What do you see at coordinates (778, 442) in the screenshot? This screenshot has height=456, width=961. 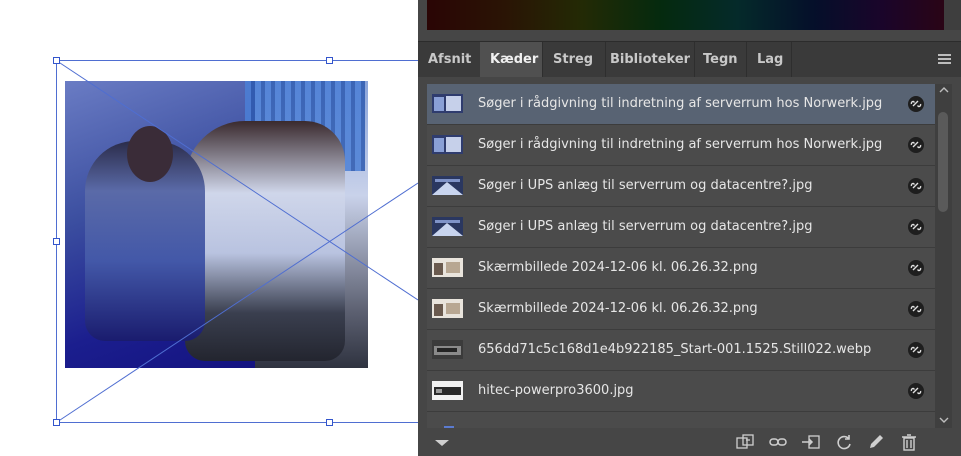 I see `relink-icon` at bounding box center [778, 442].